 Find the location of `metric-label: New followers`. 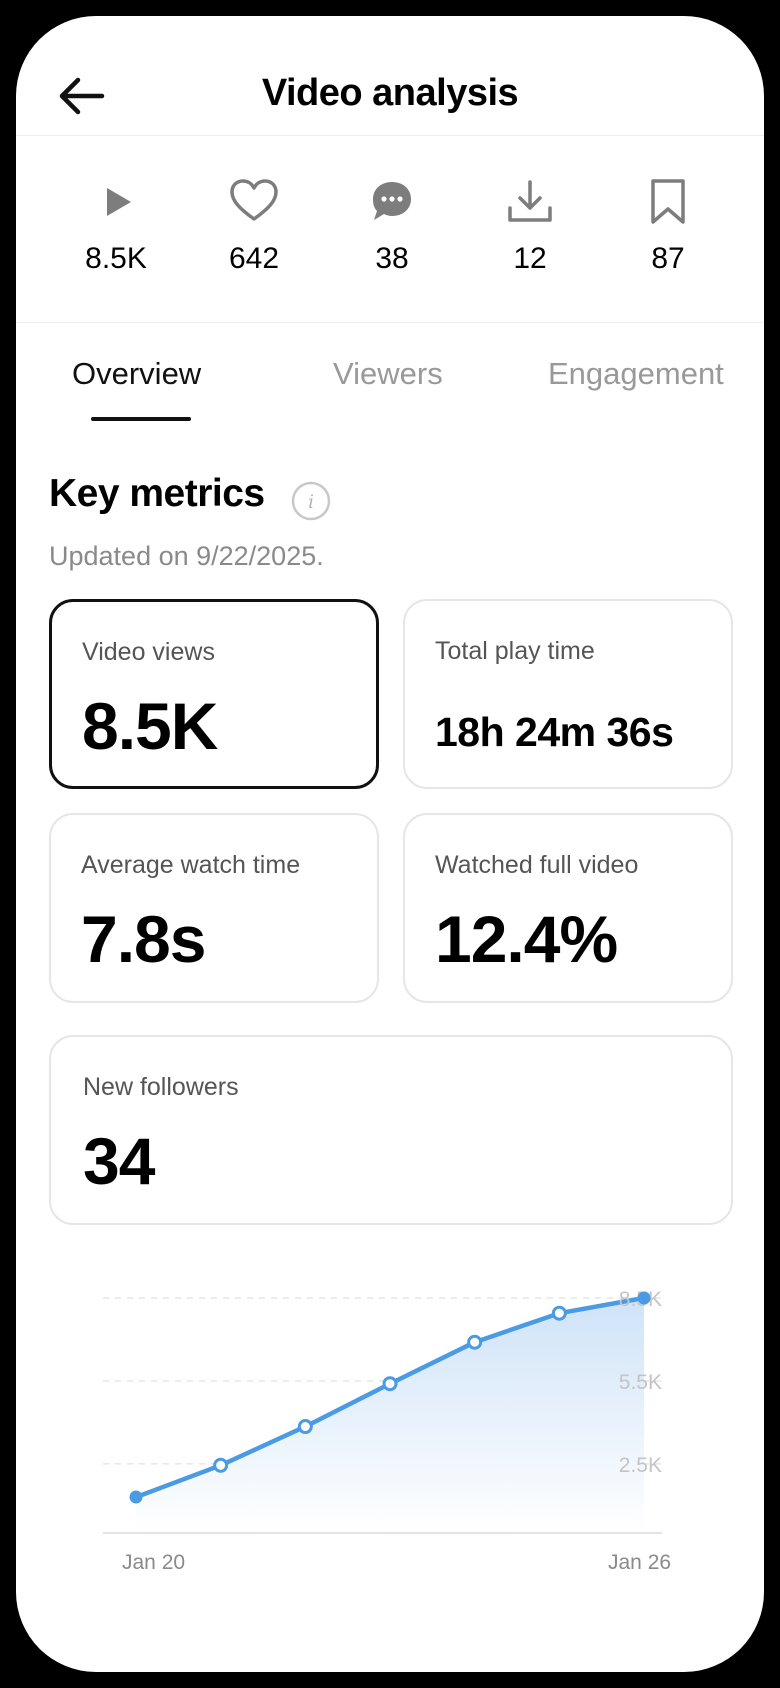

metric-label: New followers is located at coordinates (161, 1087).